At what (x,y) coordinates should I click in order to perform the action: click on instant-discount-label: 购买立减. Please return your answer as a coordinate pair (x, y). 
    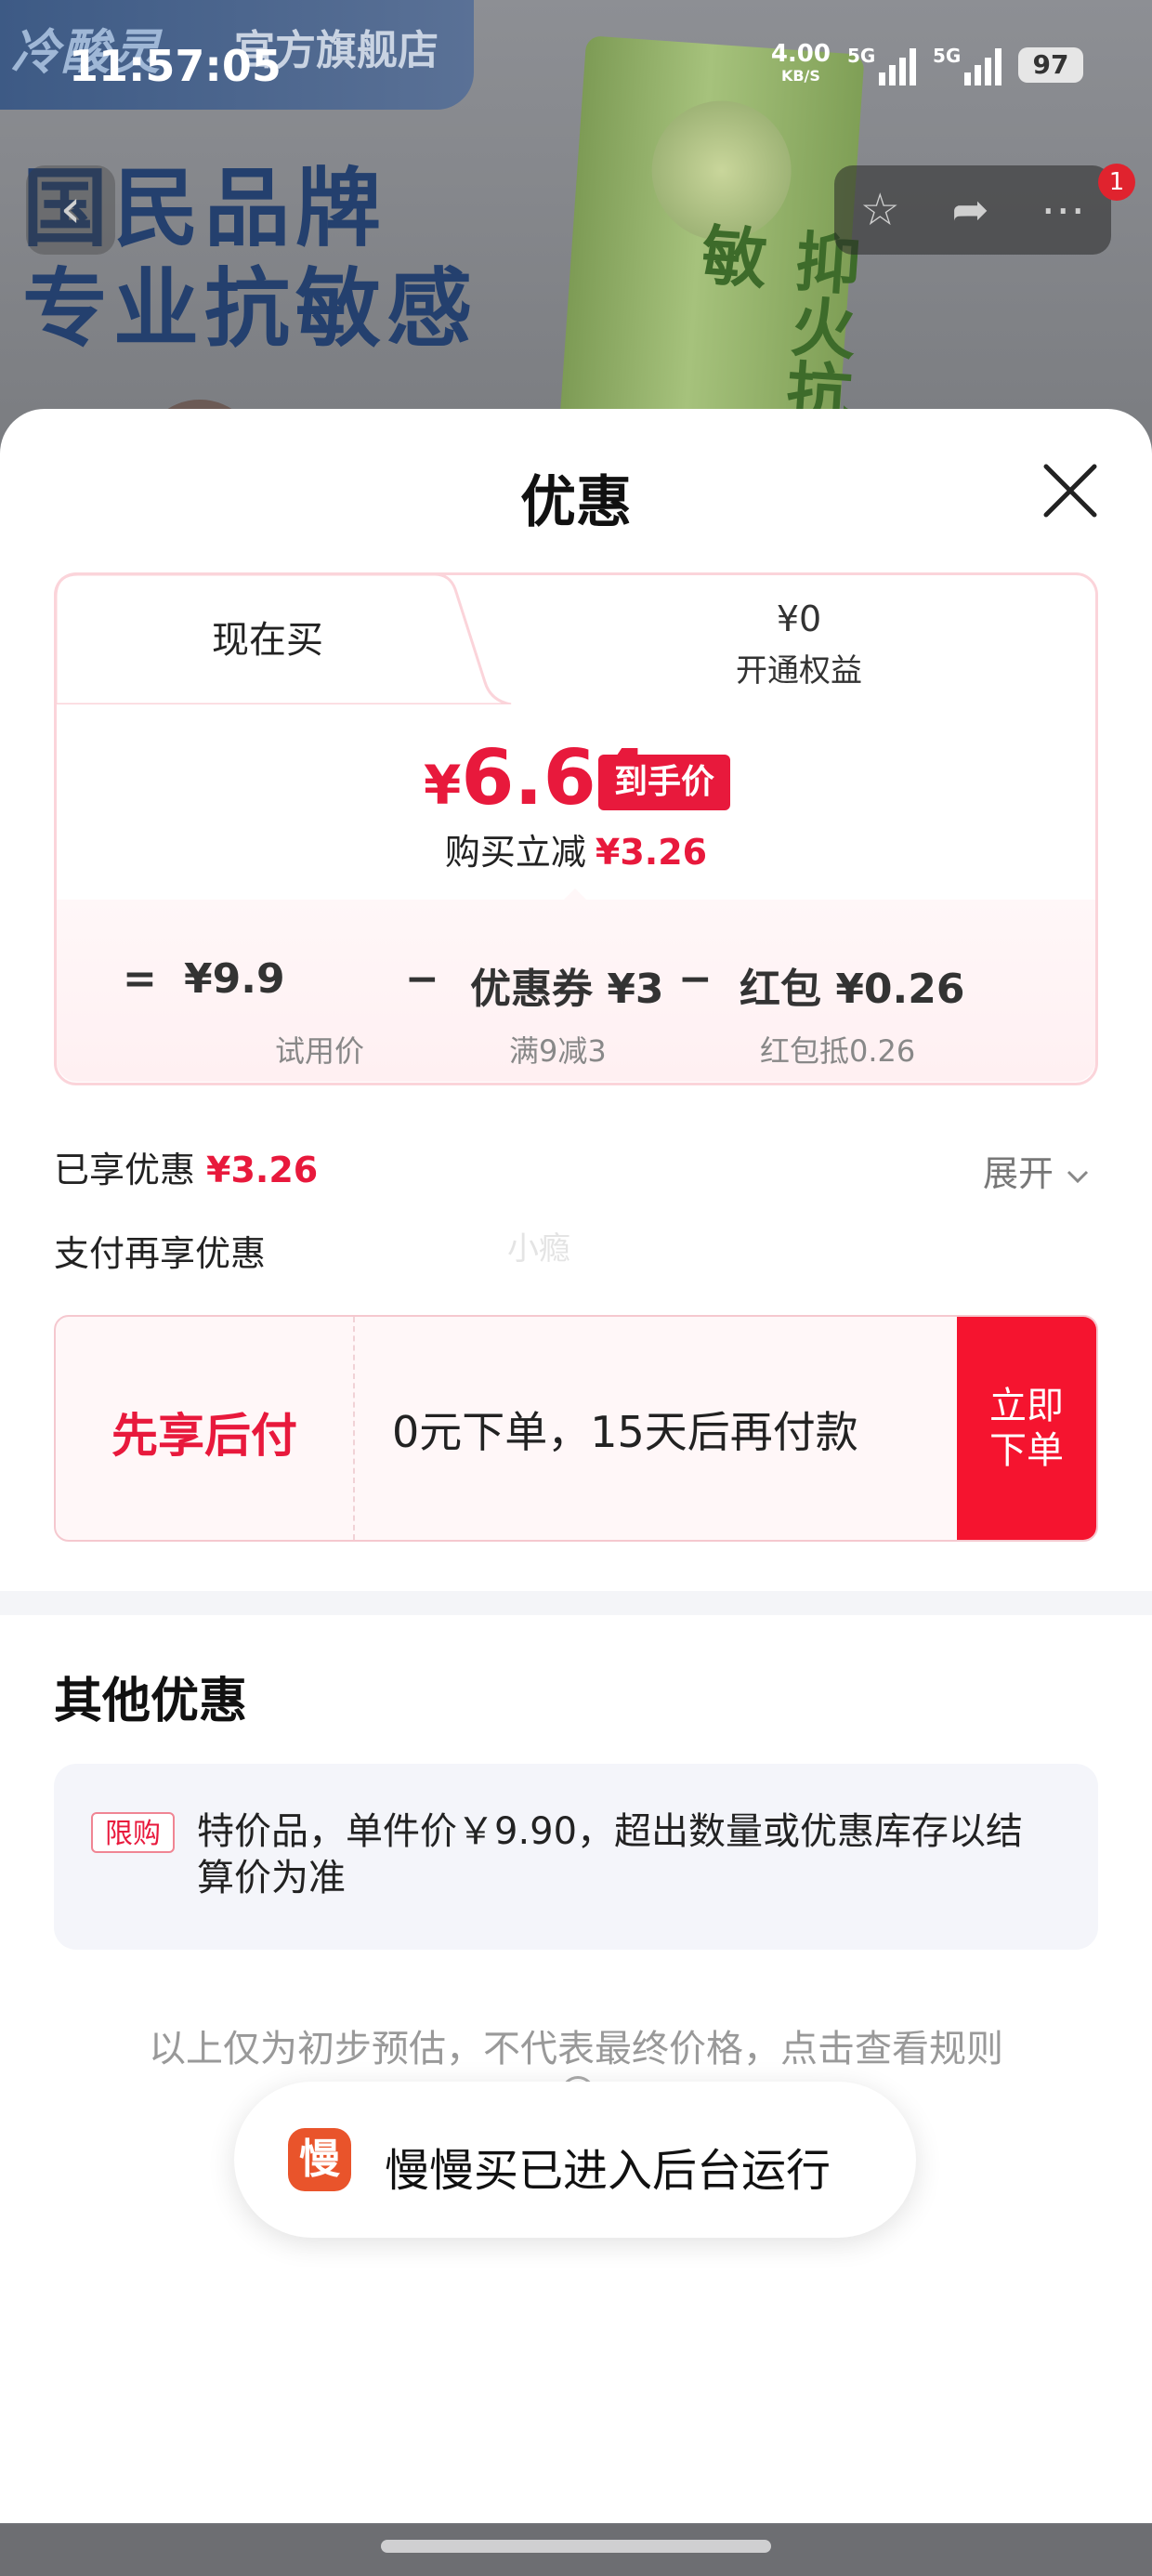
    Looking at the image, I should click on (515, 852).